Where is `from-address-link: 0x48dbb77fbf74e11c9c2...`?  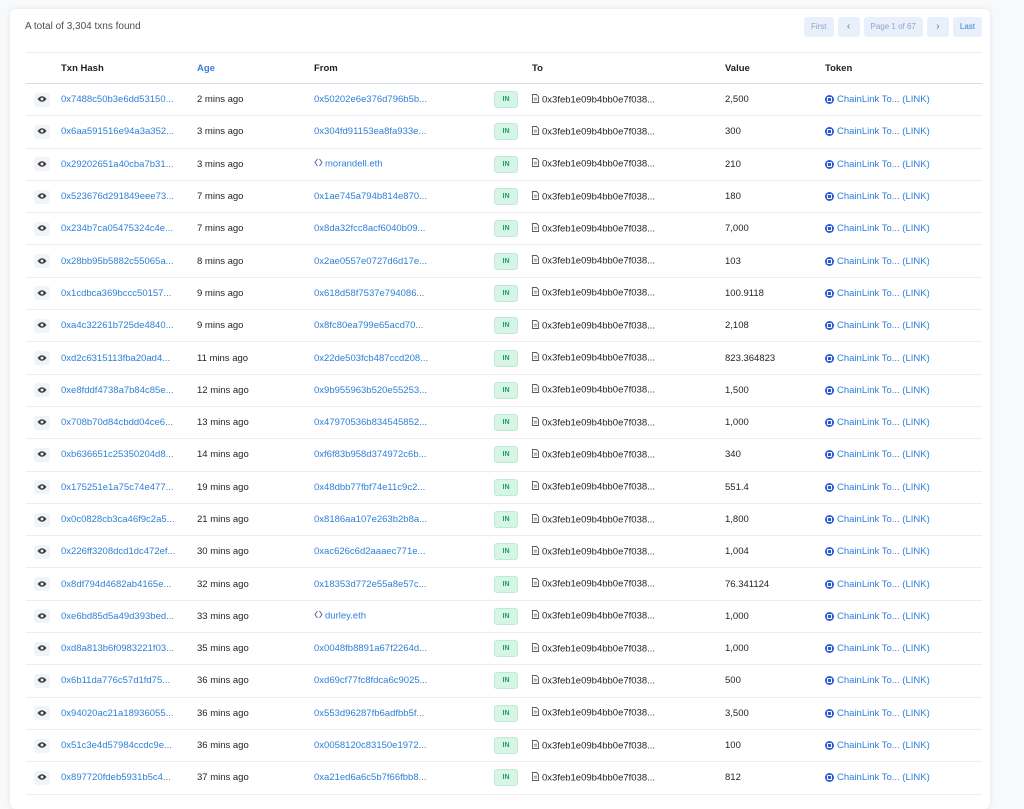
from-address-link: 0x48dbb77fbf74e11c9c2... is located at coordinates (369, 487).